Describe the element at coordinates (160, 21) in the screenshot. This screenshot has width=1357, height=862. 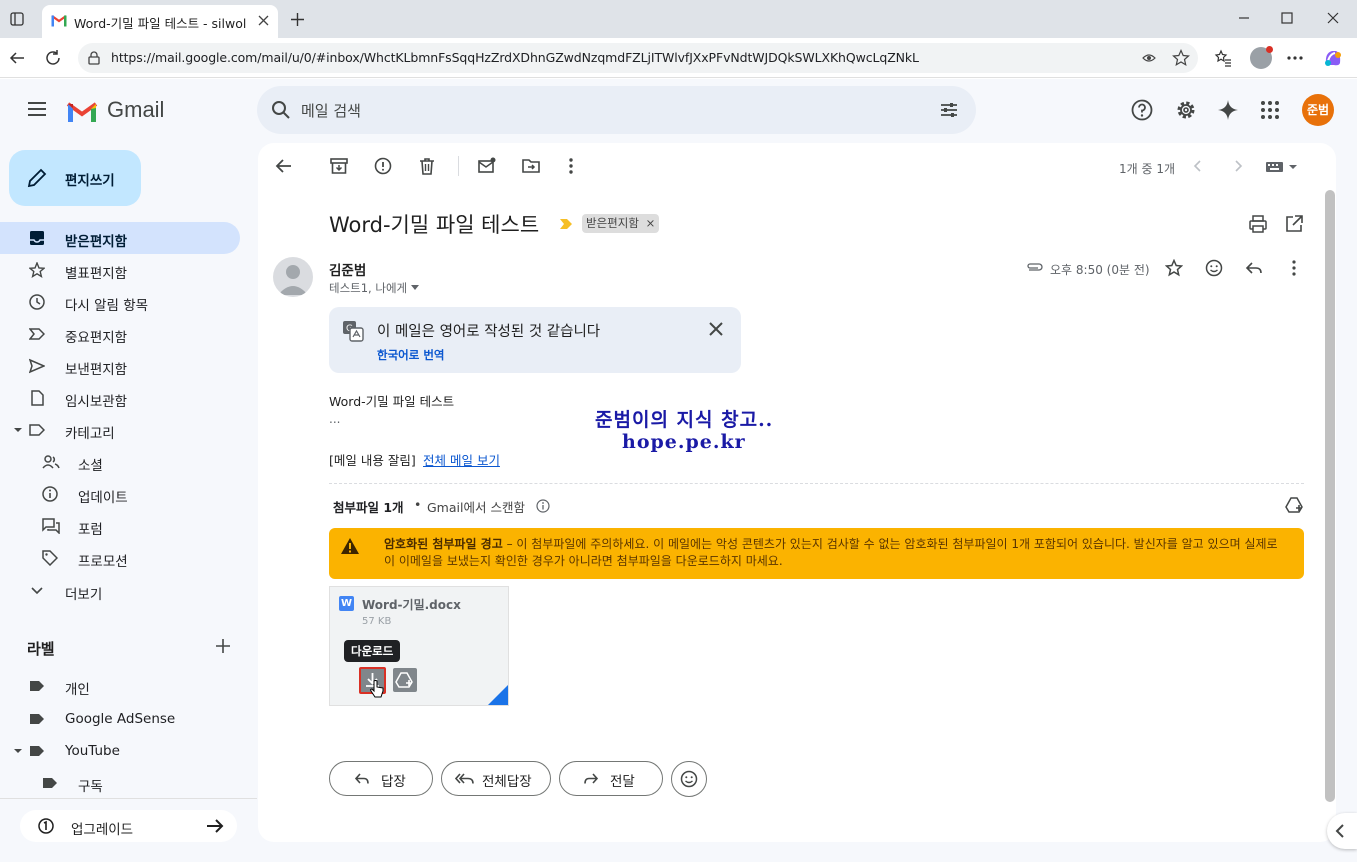
I see `browser-tab: Word-기밀 파일 테스트 - silwolf4` at that location.